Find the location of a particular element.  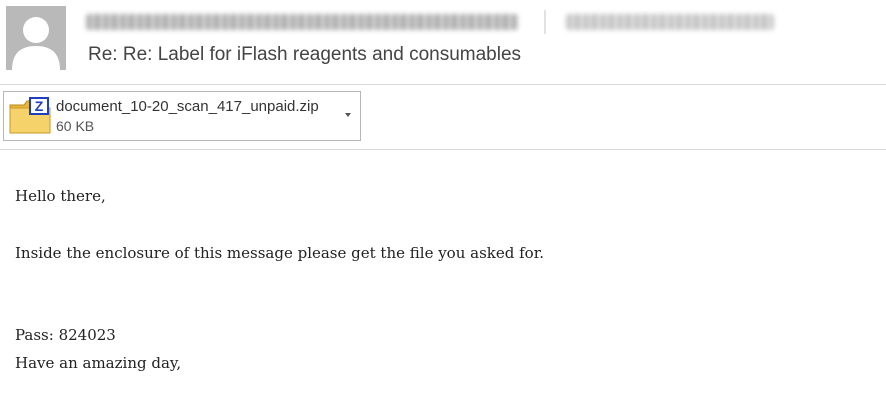

person-silhouette-icon is located at coordinates (36, 38).